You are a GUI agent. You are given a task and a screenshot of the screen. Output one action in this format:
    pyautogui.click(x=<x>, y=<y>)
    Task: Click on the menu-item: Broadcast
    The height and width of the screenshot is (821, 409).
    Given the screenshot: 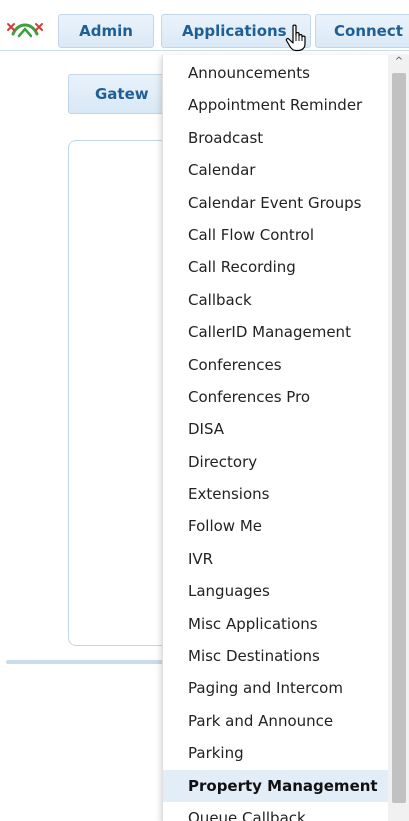 What is the action you would take?
    pyautogui.click(x=275, y=138)
    